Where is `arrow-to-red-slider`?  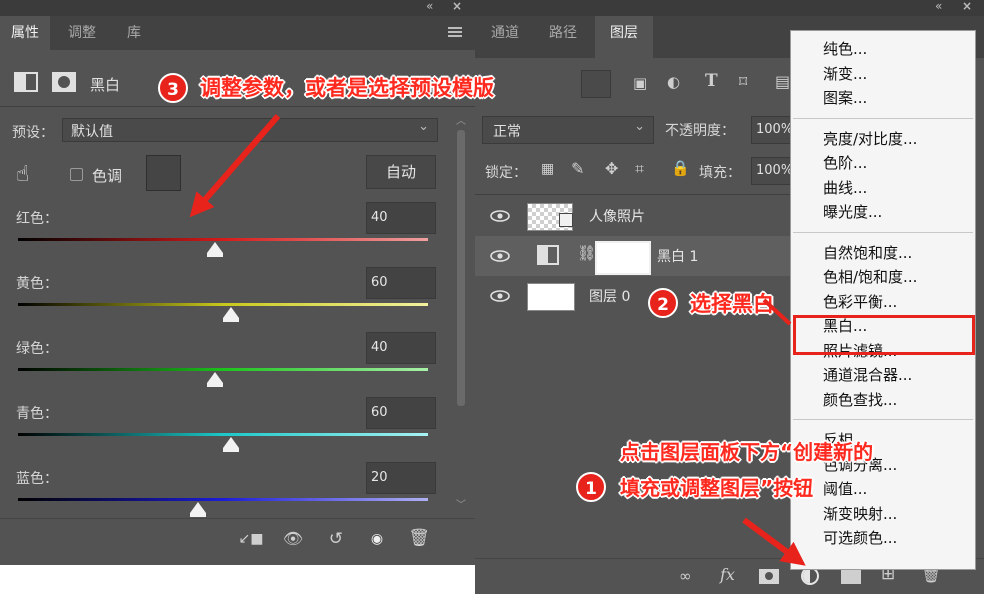
arrow-to-red-slider is located at coordinates (235, 166).